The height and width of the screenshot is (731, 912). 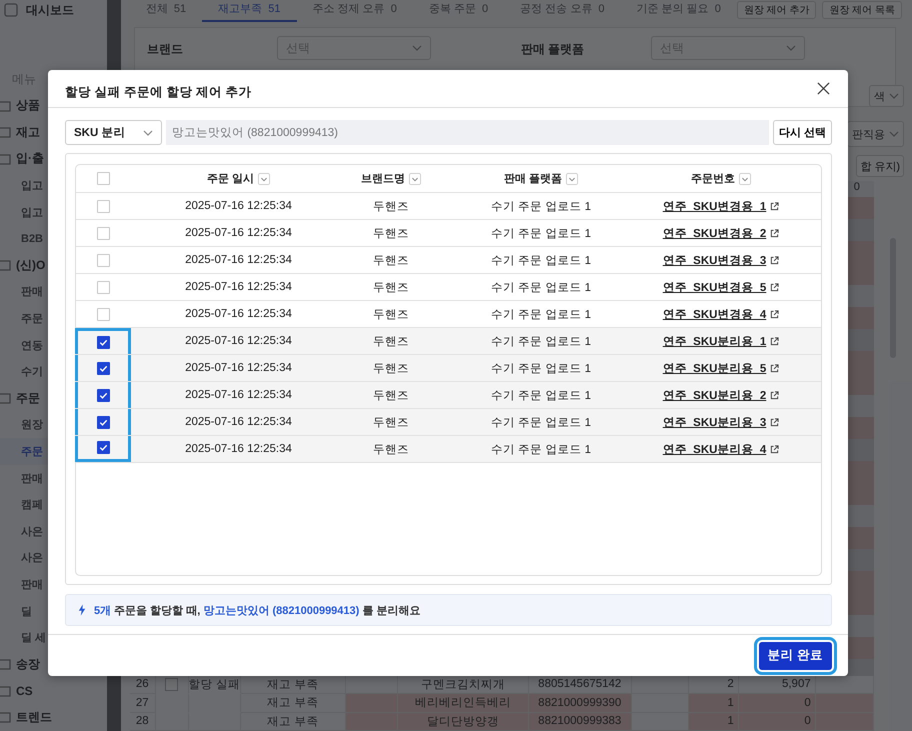 What do you see at coordinates (50, 10) in the screenshot?
I see `sidebar-item: 대시보드` at bounding box center [50, 10].